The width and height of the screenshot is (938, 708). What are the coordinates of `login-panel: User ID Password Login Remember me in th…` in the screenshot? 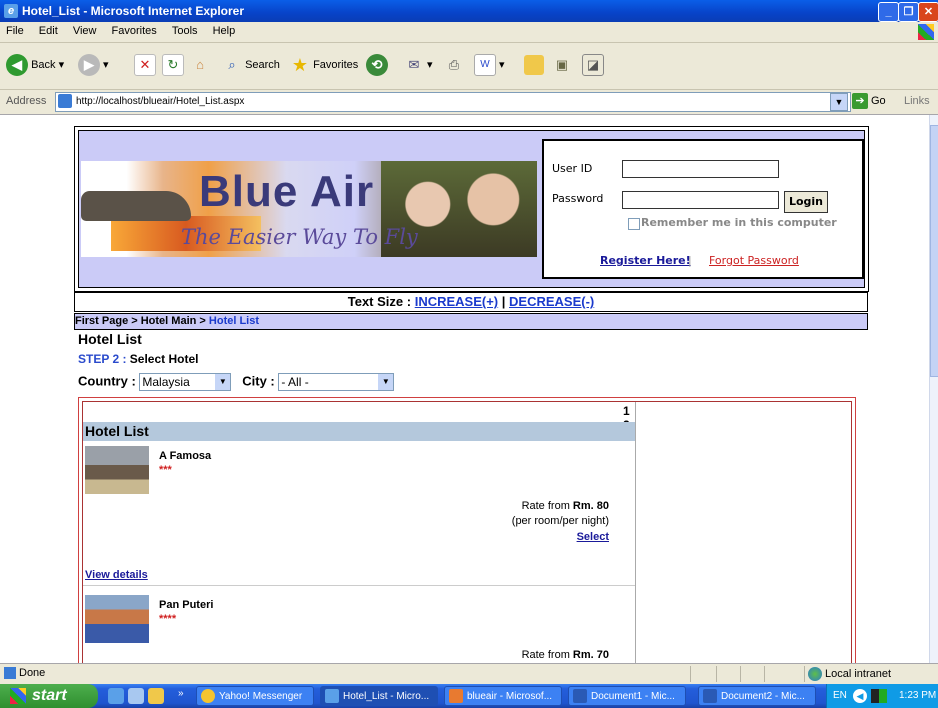 It's located at (703, 209).